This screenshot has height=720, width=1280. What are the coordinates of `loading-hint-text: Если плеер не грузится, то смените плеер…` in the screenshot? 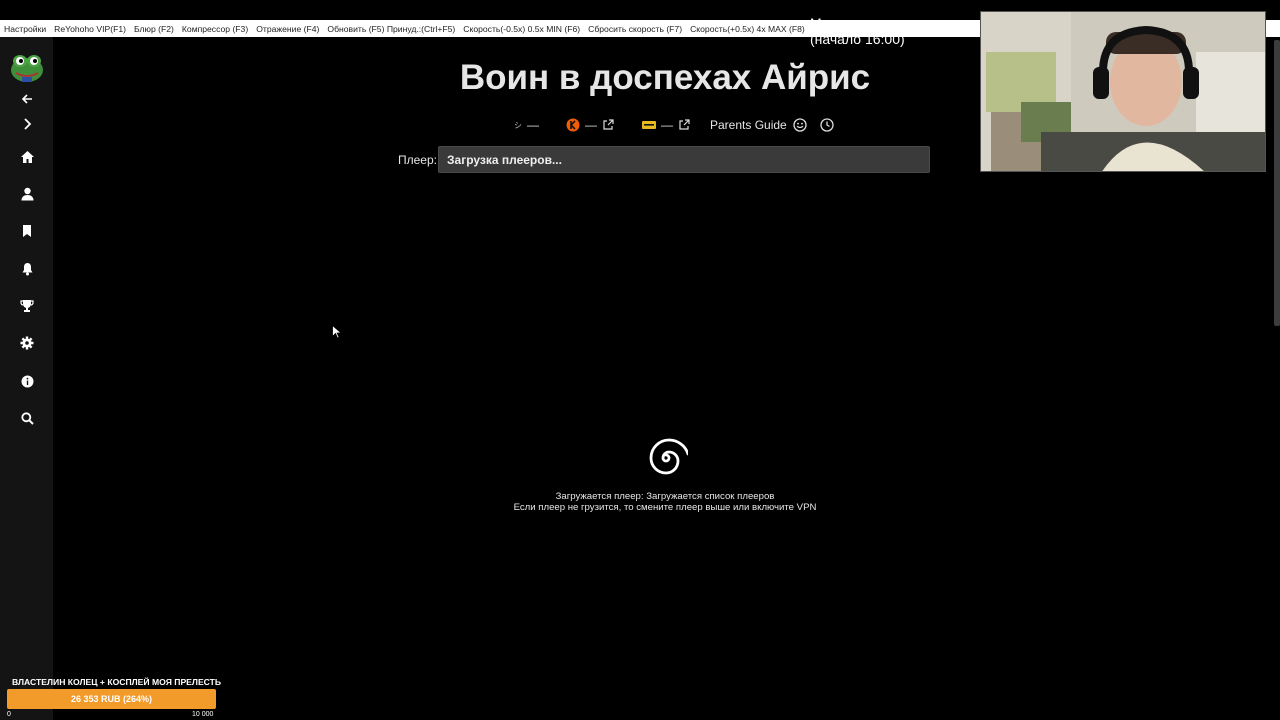 It's located at (665, 507).